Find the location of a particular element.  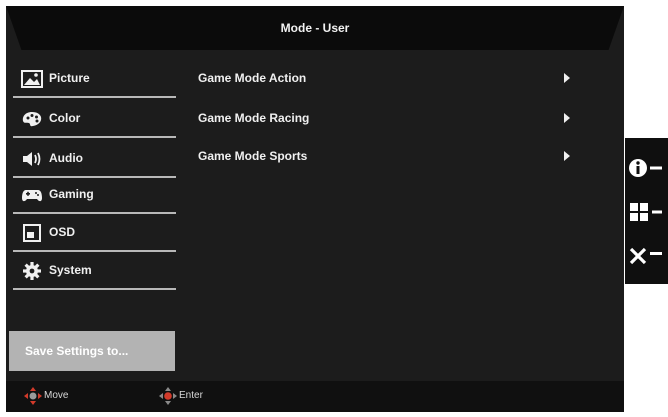

hotkey-input is located at coordinates (646, 212).